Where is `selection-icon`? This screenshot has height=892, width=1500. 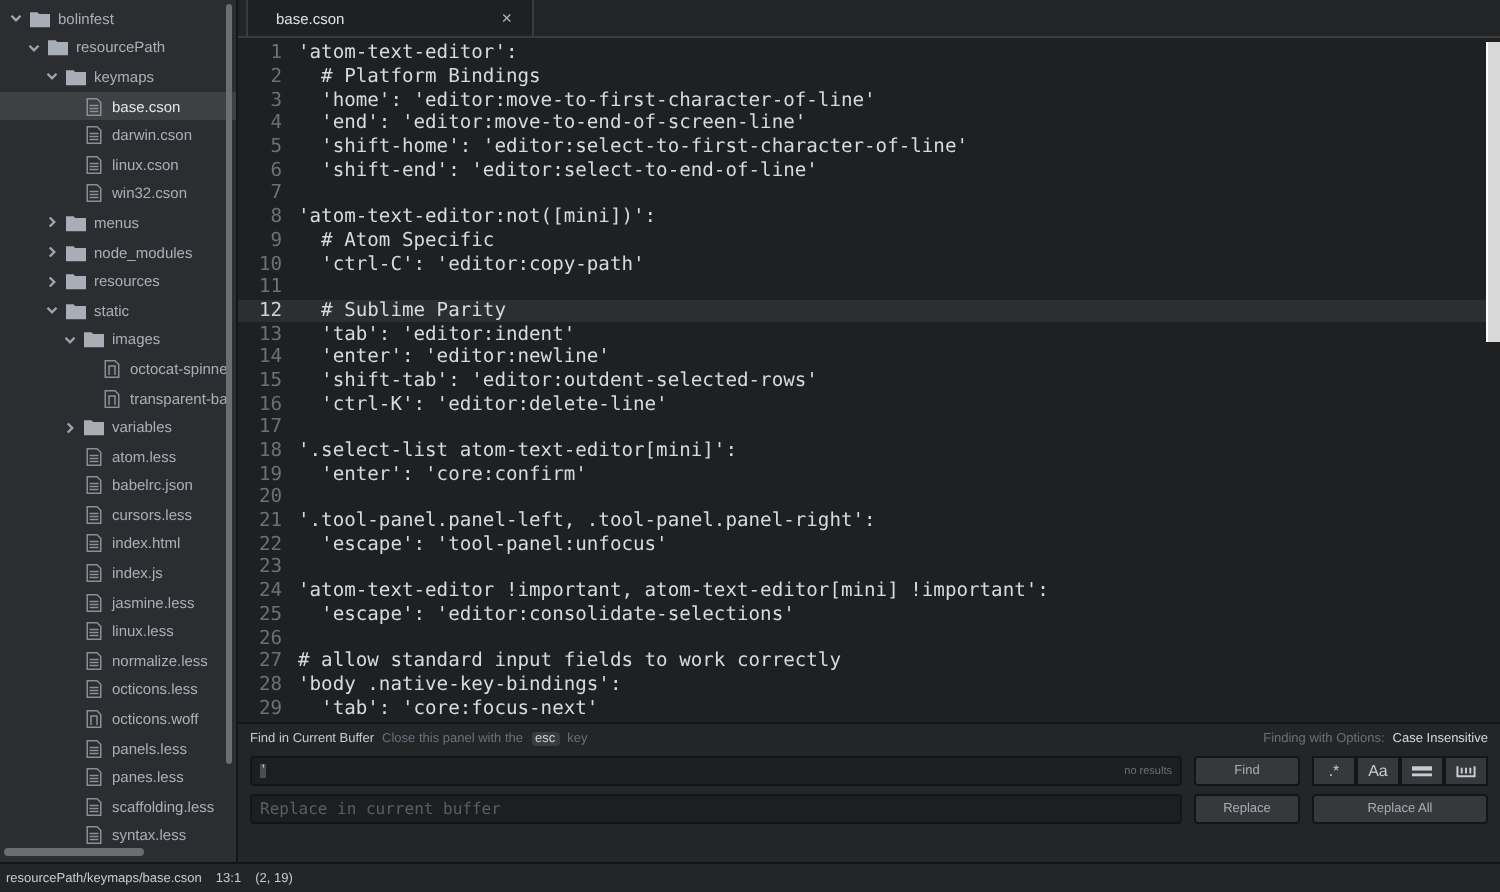 selection-icon is located at coordinates (1422, 771).